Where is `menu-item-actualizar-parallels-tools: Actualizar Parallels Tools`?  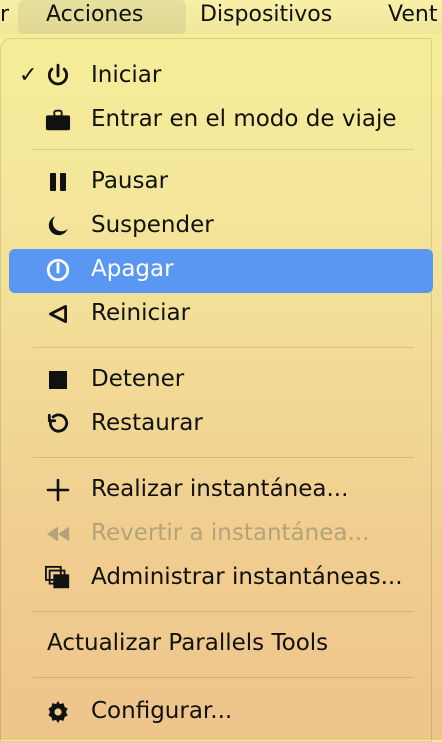 menu-item-actualizar-parallels-tools: Actualizar Parallels Tools is located at coordinates (221, 645).